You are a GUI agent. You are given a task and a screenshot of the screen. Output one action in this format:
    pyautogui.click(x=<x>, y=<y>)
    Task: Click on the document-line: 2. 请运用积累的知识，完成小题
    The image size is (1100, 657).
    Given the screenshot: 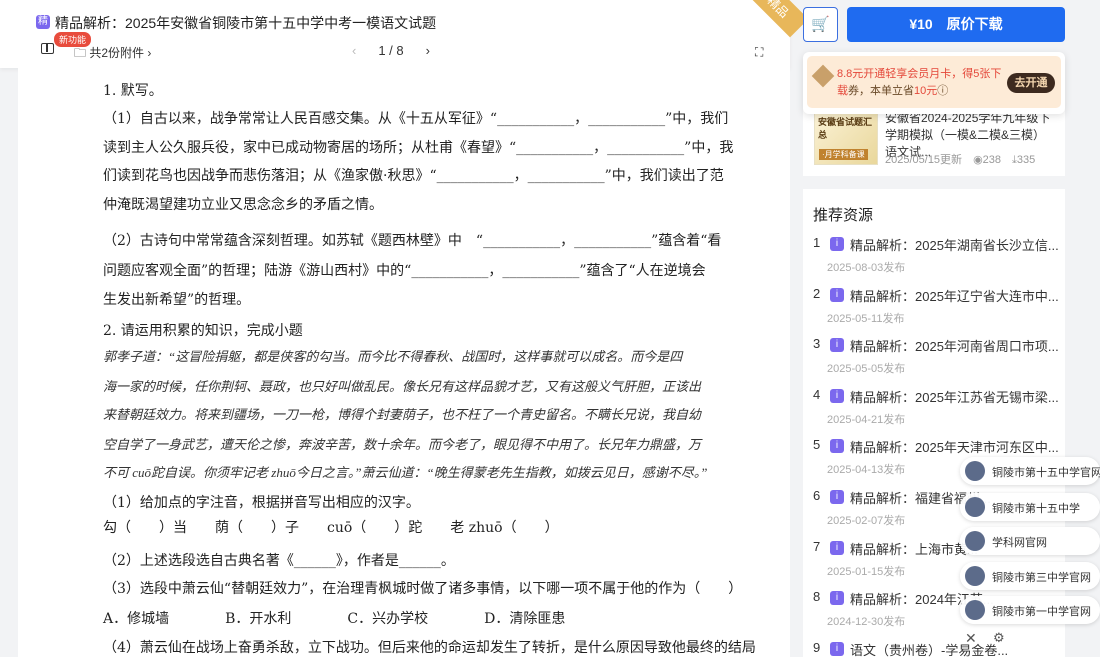 What is the action you would take?
    pyautogui.click(x=203, y=331)
    